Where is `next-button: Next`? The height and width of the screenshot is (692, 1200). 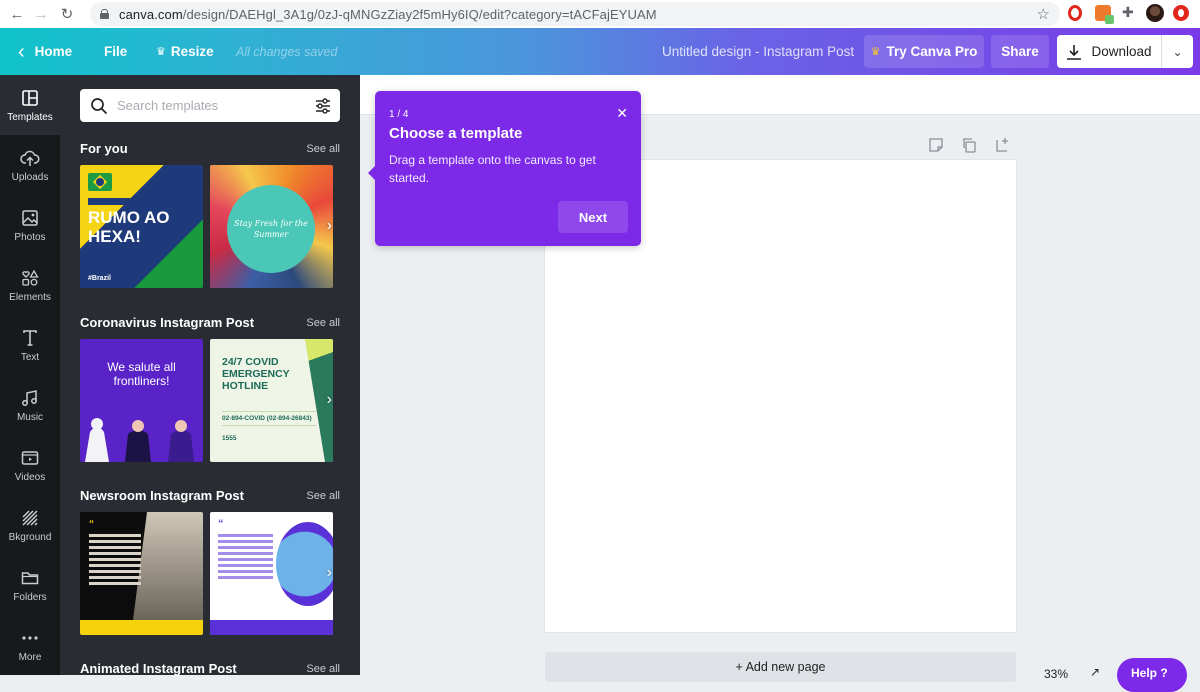
next-button: Next is located at coordinates (593, 217).